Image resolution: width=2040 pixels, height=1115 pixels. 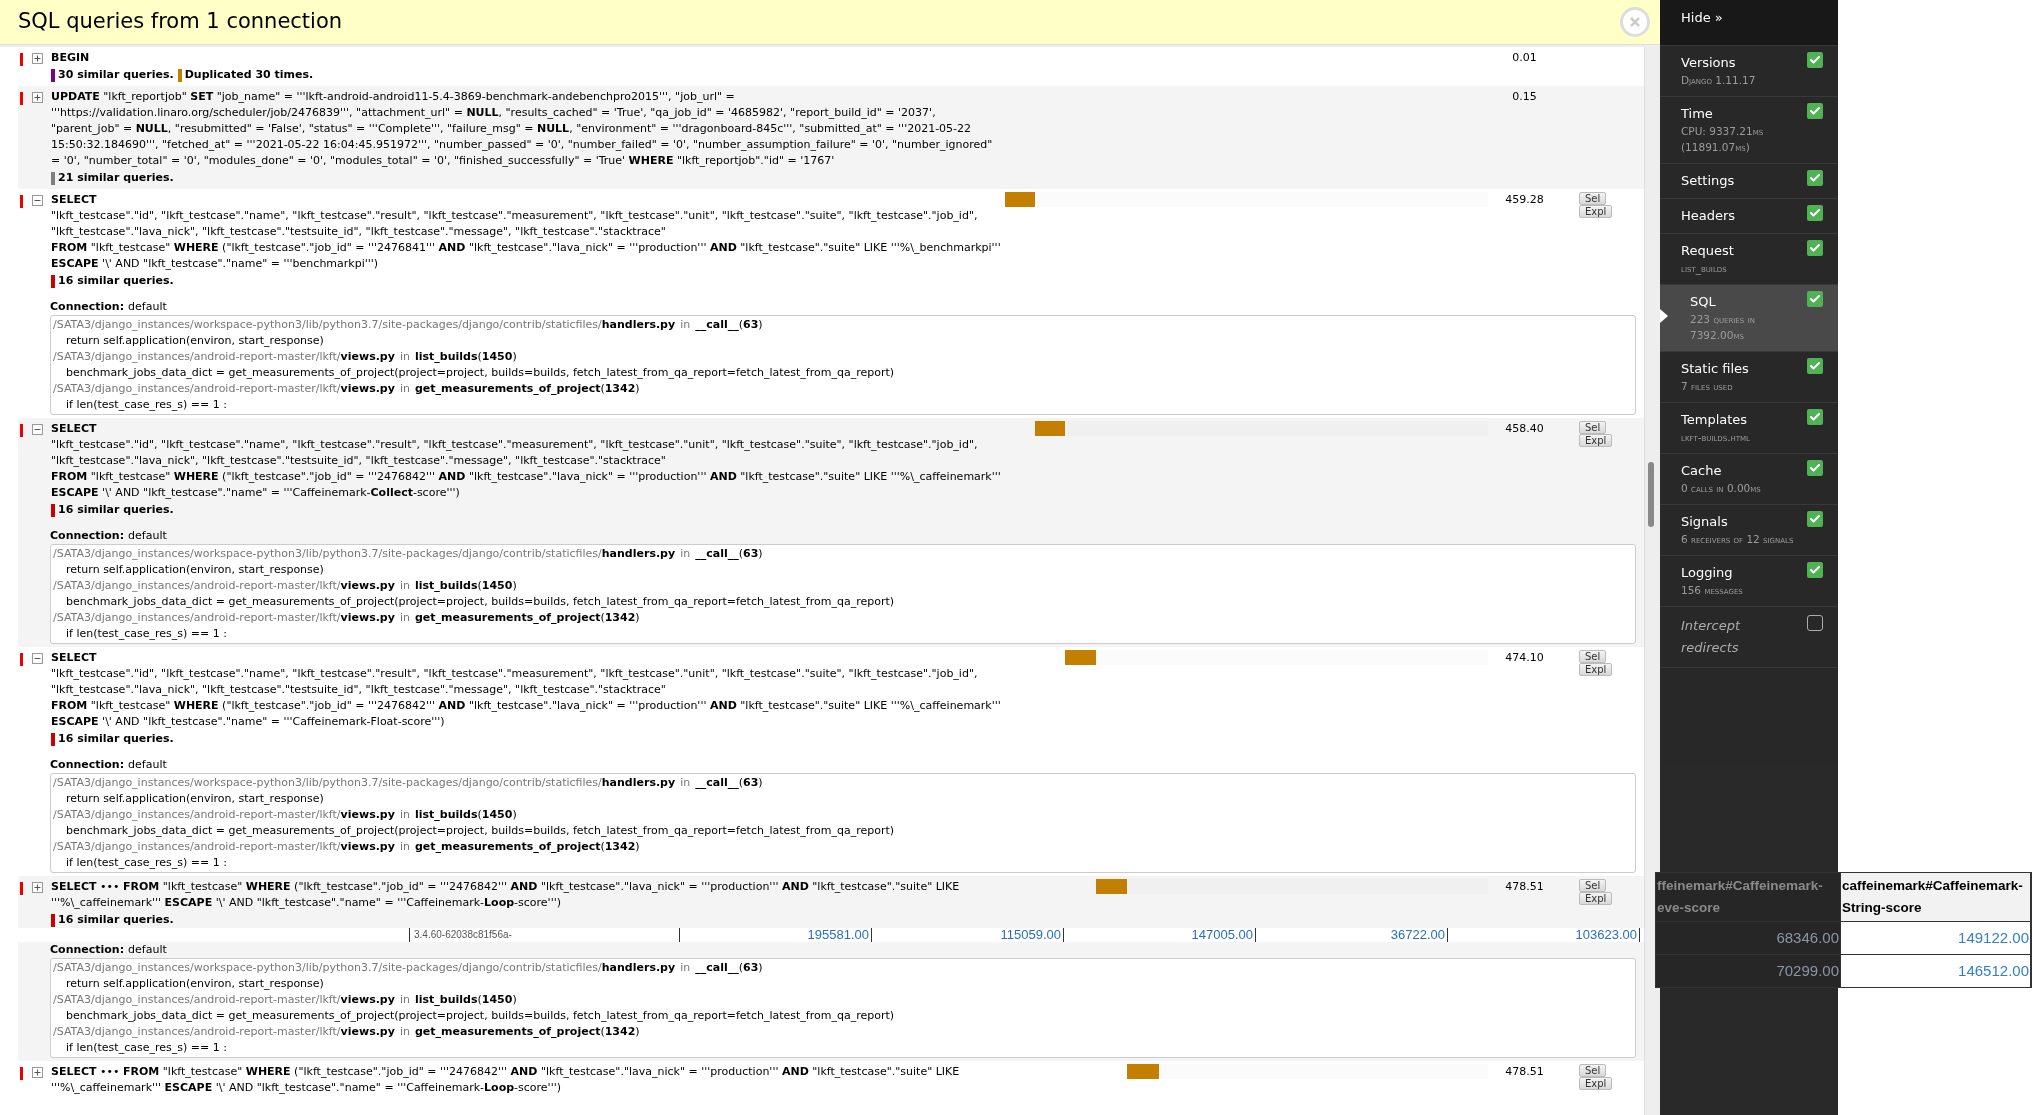 I want to click on query-time: 474.10, so click(x=1524, y=657).